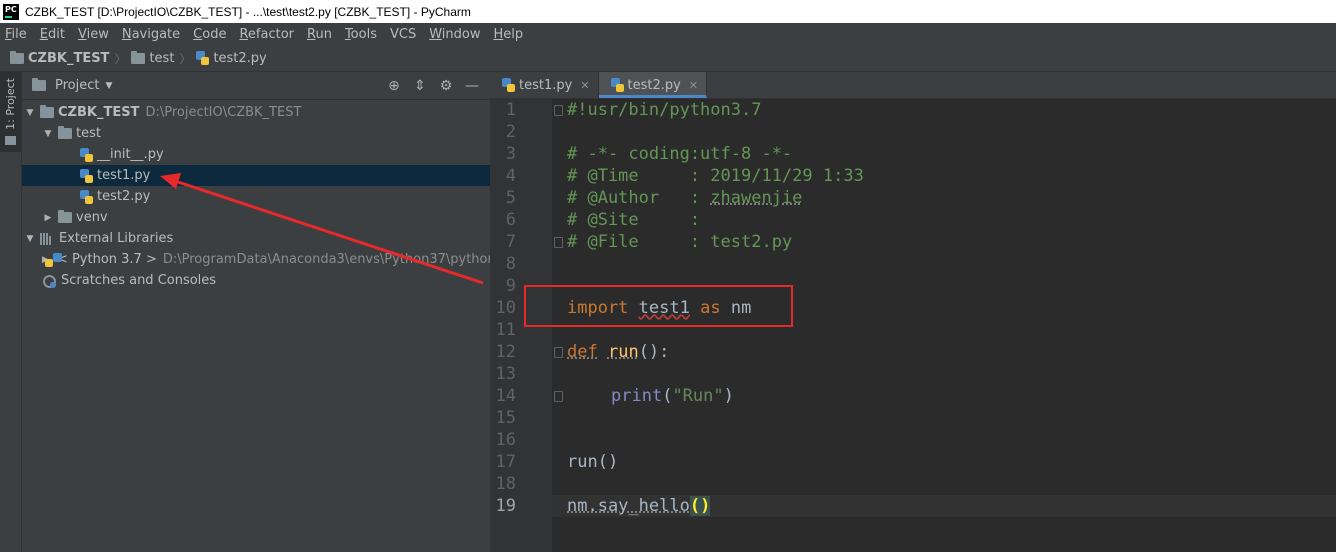 This screenshot has height=552, width=1336. I want to click on project-panel-toolbar: ⊕ ⇕ ⚙ —, so click(438, 86).